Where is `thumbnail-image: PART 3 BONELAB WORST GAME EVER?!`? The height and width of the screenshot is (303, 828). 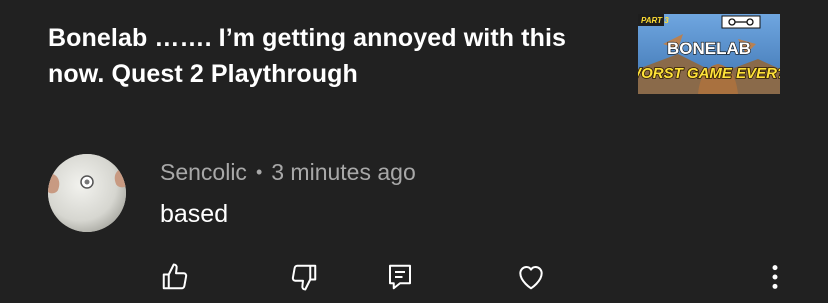 thumbnail-image: PART 3 BONELAB WORST GAME EVER?! is located at coordinates (709, 54).